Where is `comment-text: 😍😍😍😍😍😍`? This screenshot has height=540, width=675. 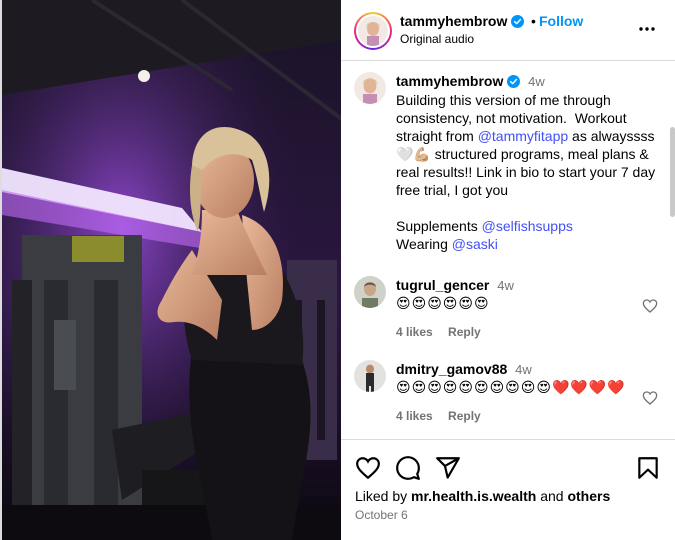 comment-text: 😍😍😍😍😍😍 is located at coordinates (443, 304).